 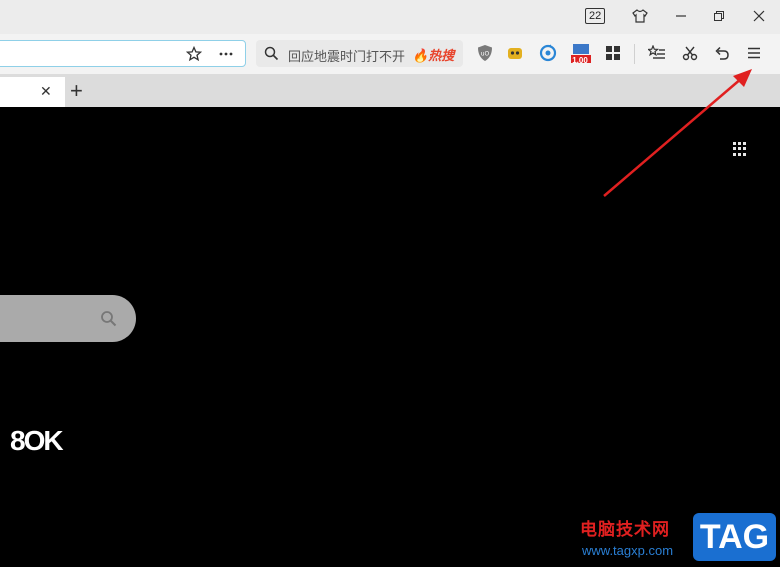 What do you see at coordinates (677, 133) in the screenshot?
I see `annotation-arrow` at bounding box center [677, 133].